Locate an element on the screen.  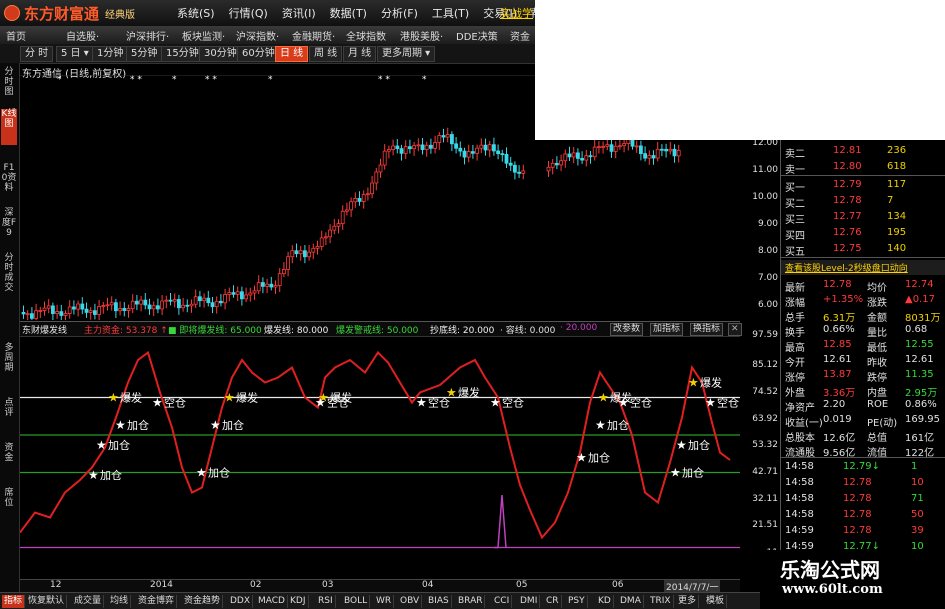
indicator-tab-15: CCI is located at coordinates (502, 601).